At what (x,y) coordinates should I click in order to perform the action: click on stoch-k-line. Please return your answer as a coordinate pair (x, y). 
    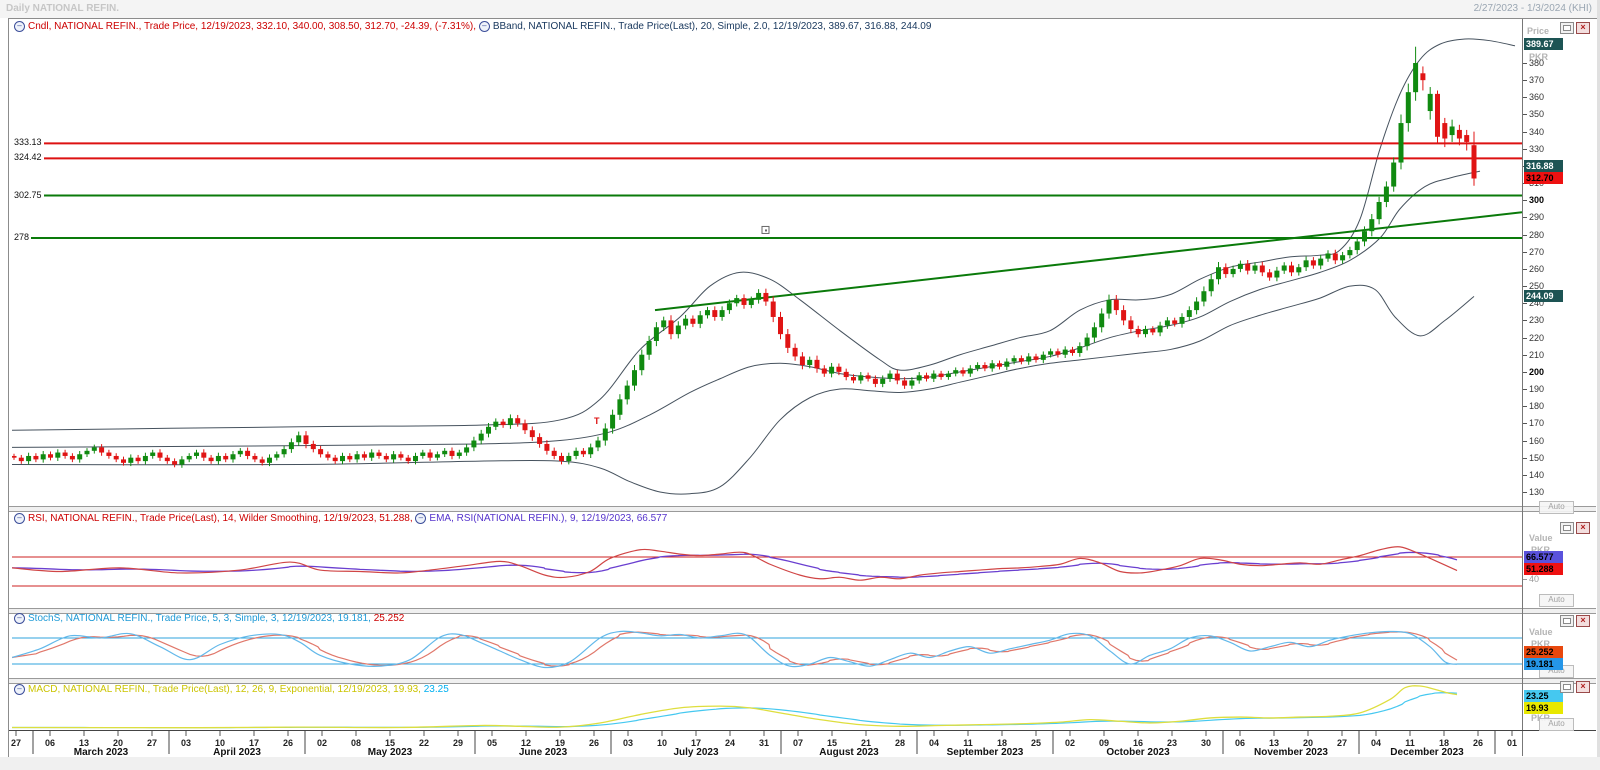
    Looking at the image, I should click on (735, 649).